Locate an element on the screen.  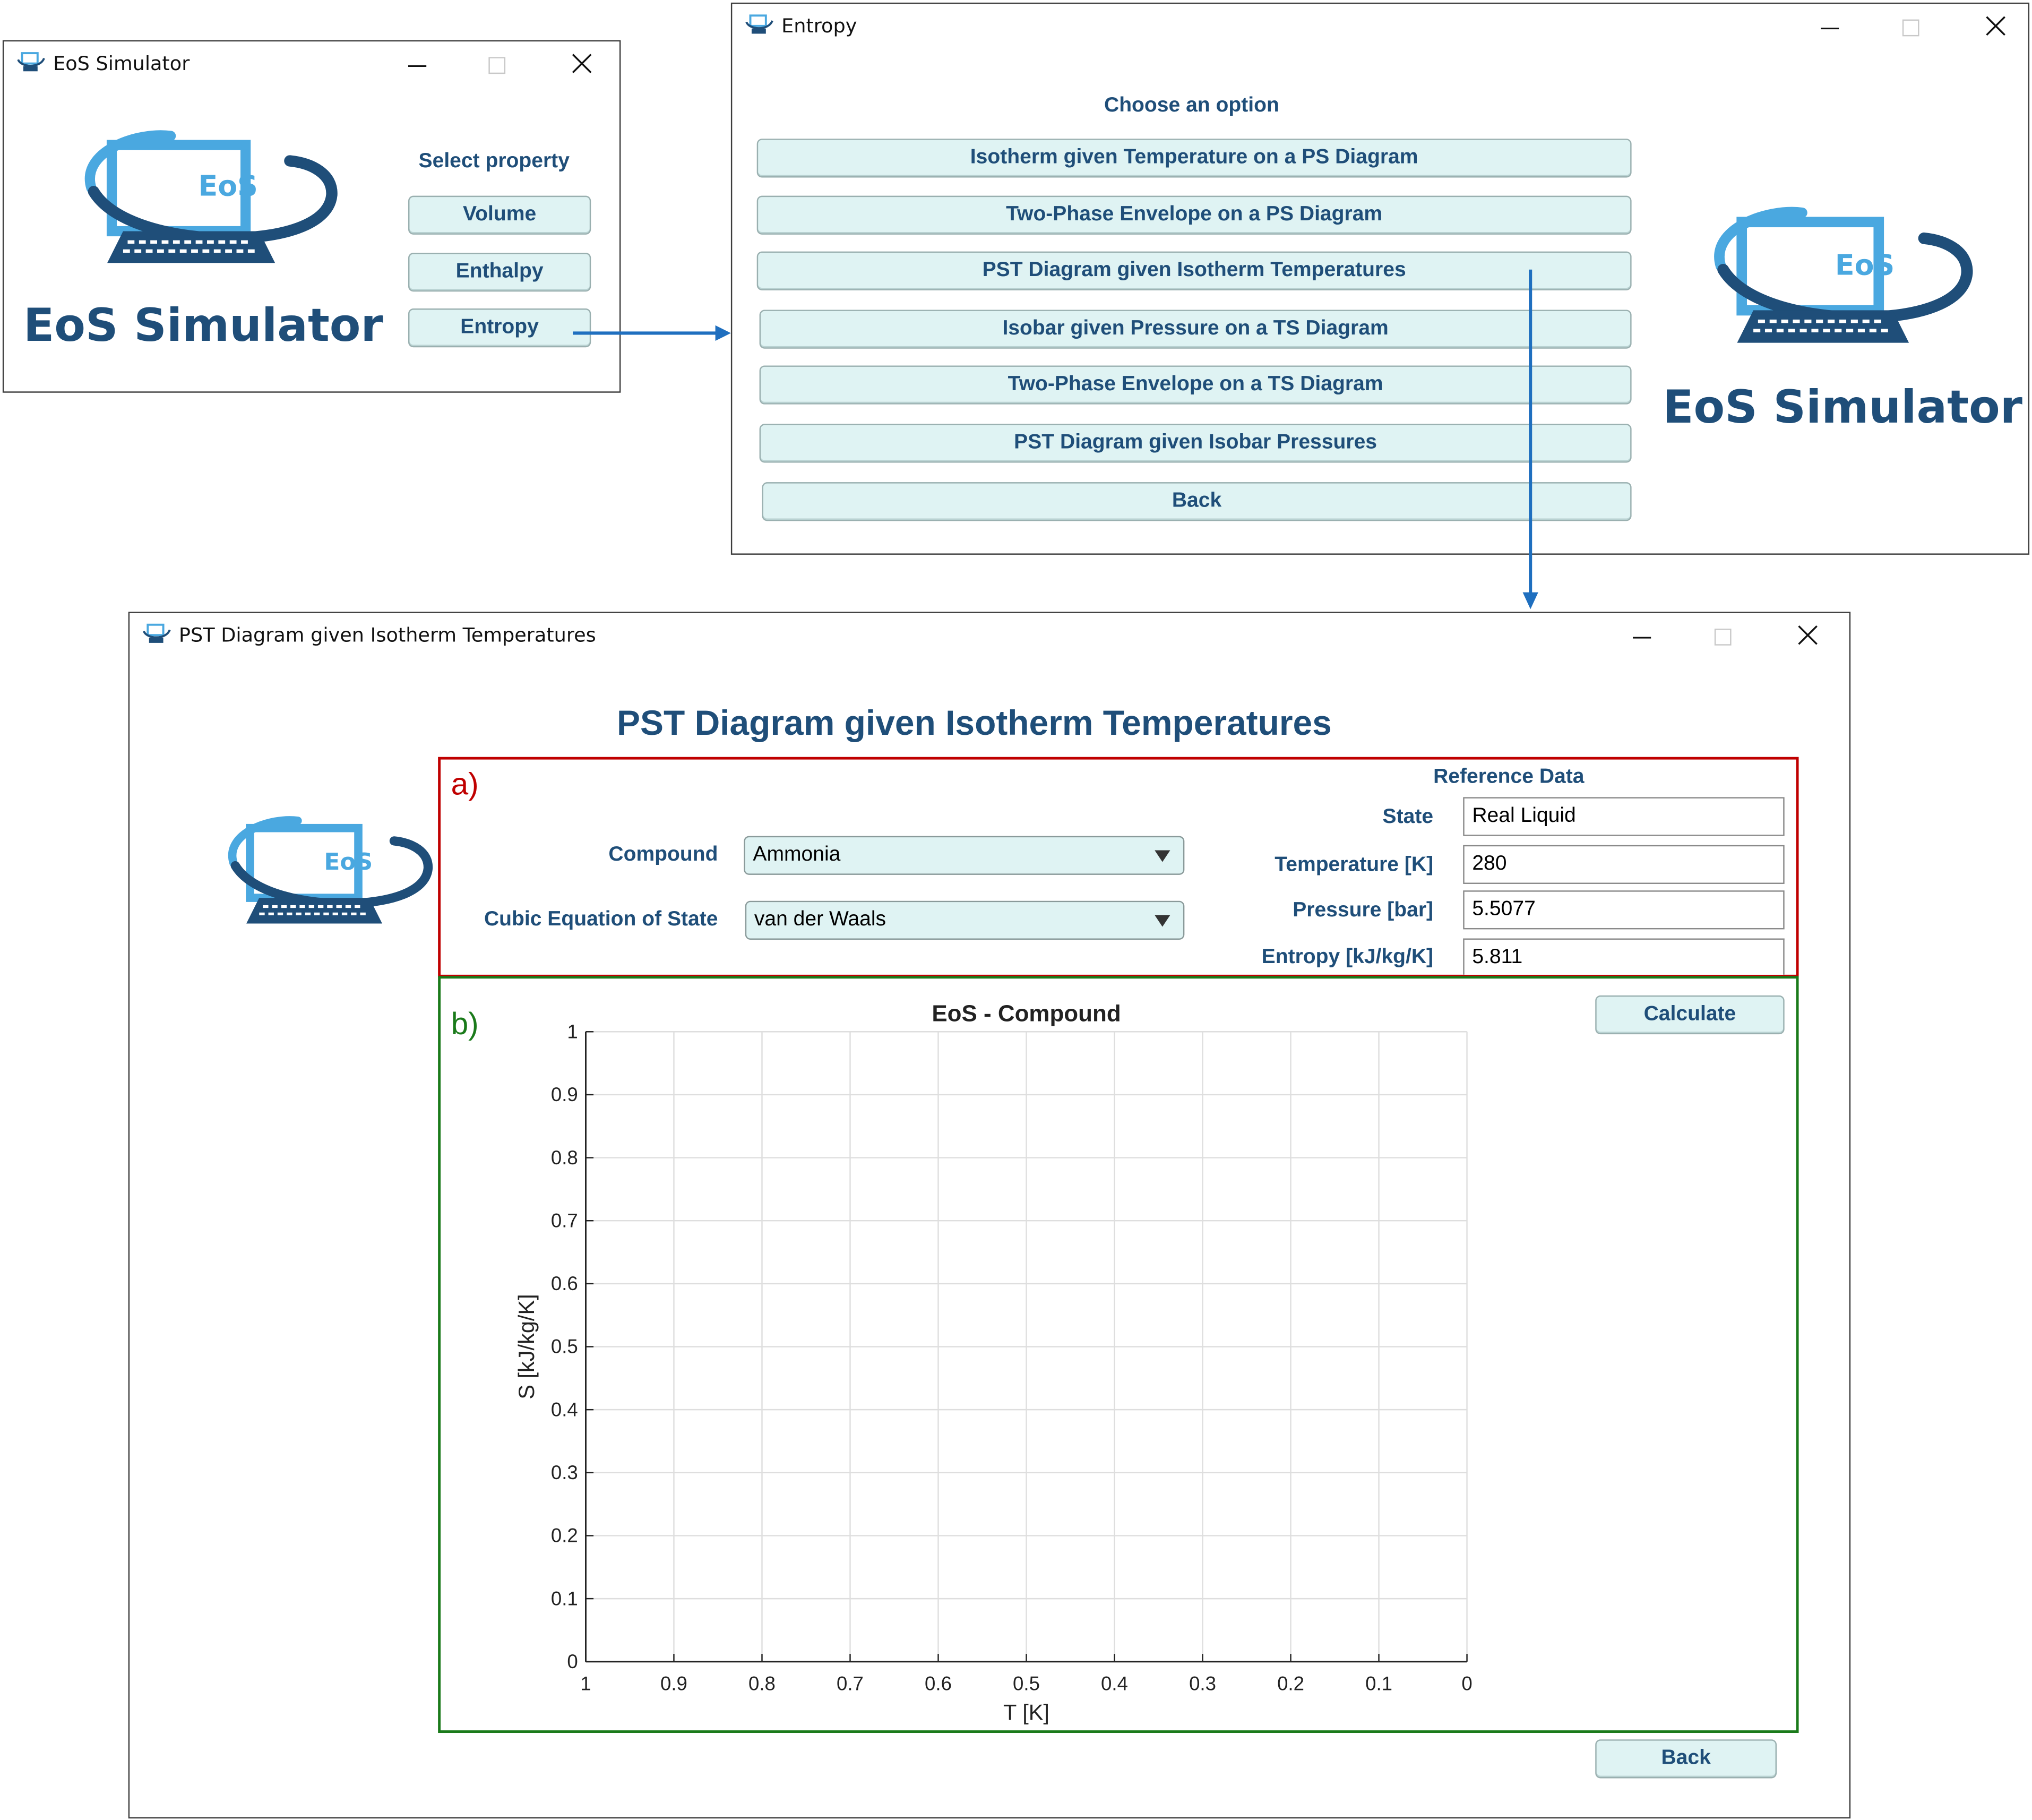
window-title: Entropy is located at coordinates (819, 26).